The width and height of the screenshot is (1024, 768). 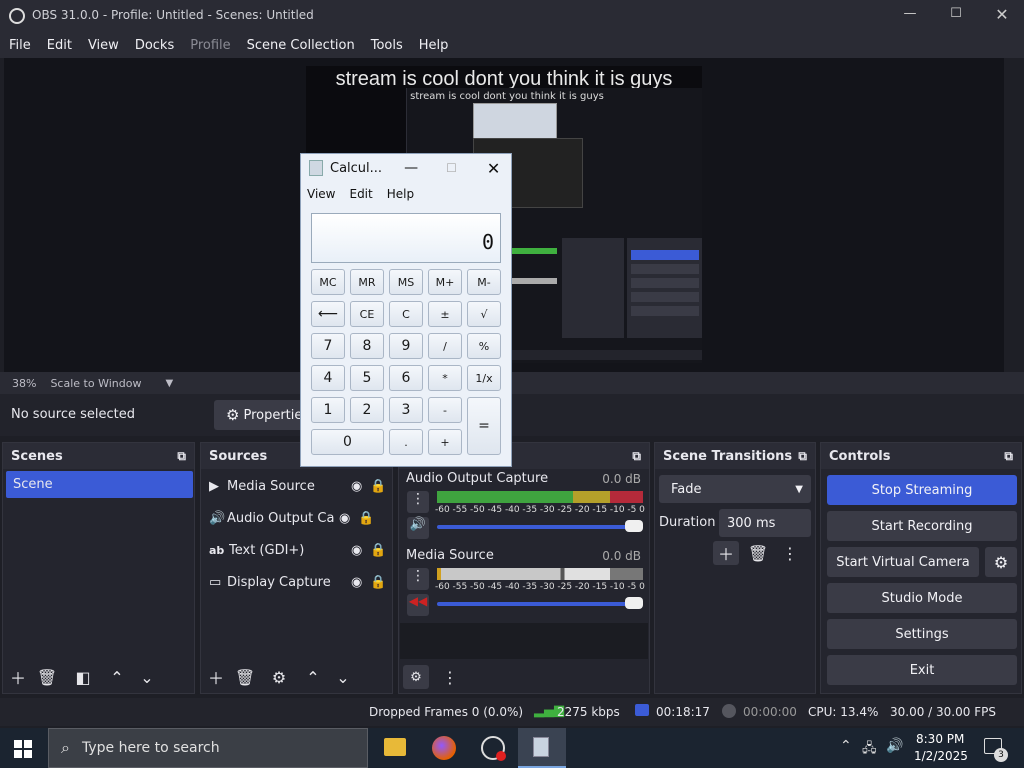 I want to click on exit-button: Exit, so click(x=922, y=670).